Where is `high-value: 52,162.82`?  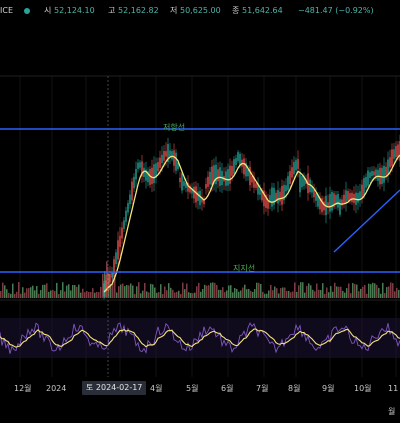
high-value: 52,162.82 is located at coordinates (138, 10).